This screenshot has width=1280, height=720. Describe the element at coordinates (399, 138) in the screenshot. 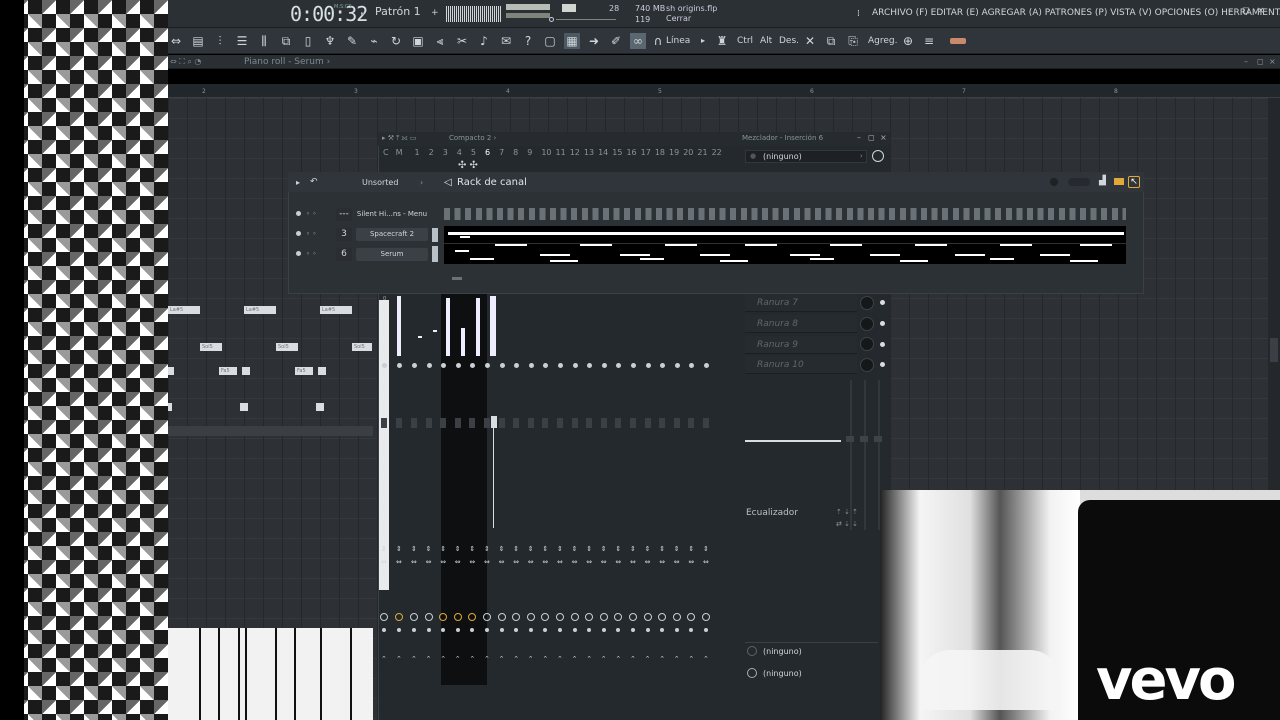

I see `mixer-tool-icons: ▸ ⚒ ⤒ ⟗ ▭` at that location.